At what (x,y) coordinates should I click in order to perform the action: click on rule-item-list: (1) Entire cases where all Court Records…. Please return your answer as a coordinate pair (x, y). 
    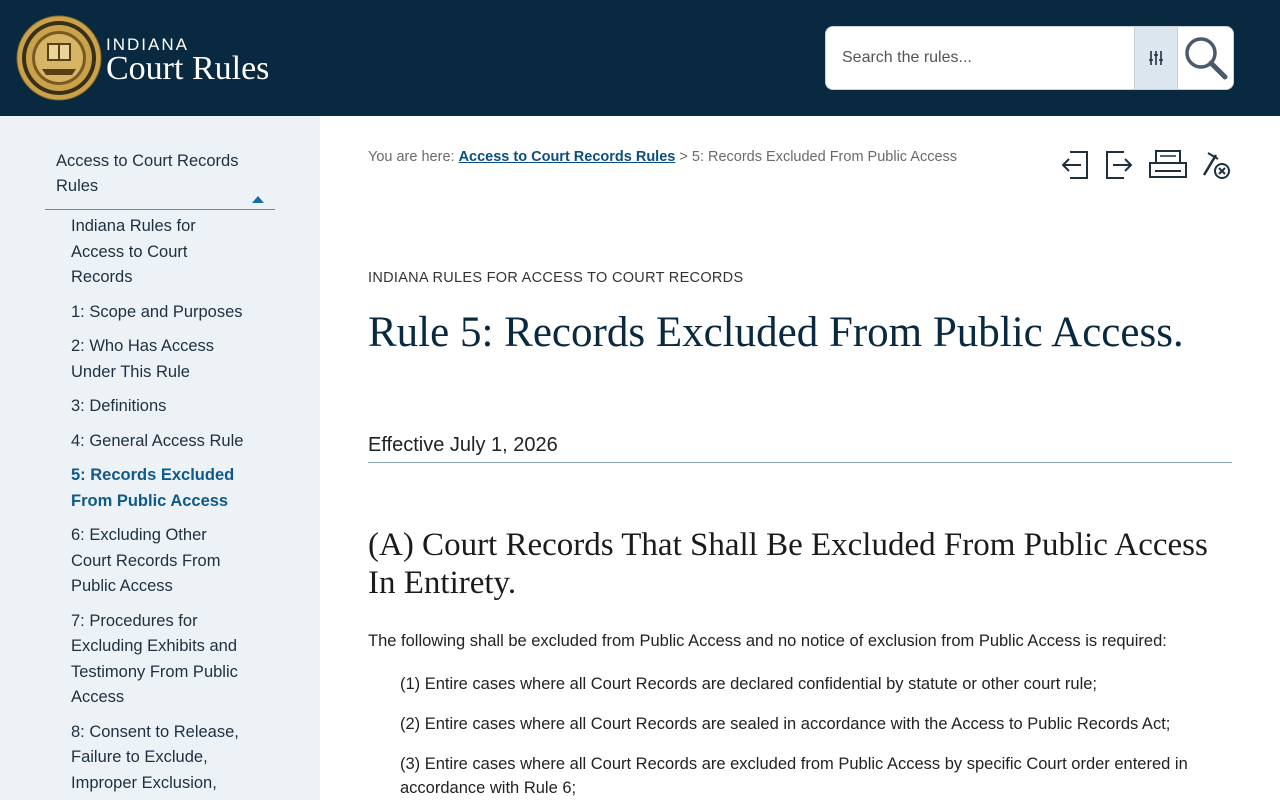
    Looking at the image, I should click on (816, 736).